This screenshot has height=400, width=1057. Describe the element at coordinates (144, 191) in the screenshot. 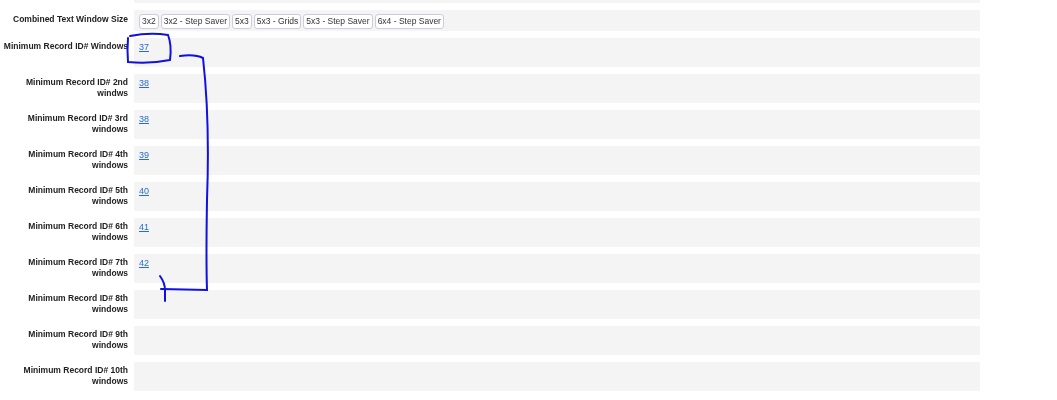

I see `record-link: 40` at that location.